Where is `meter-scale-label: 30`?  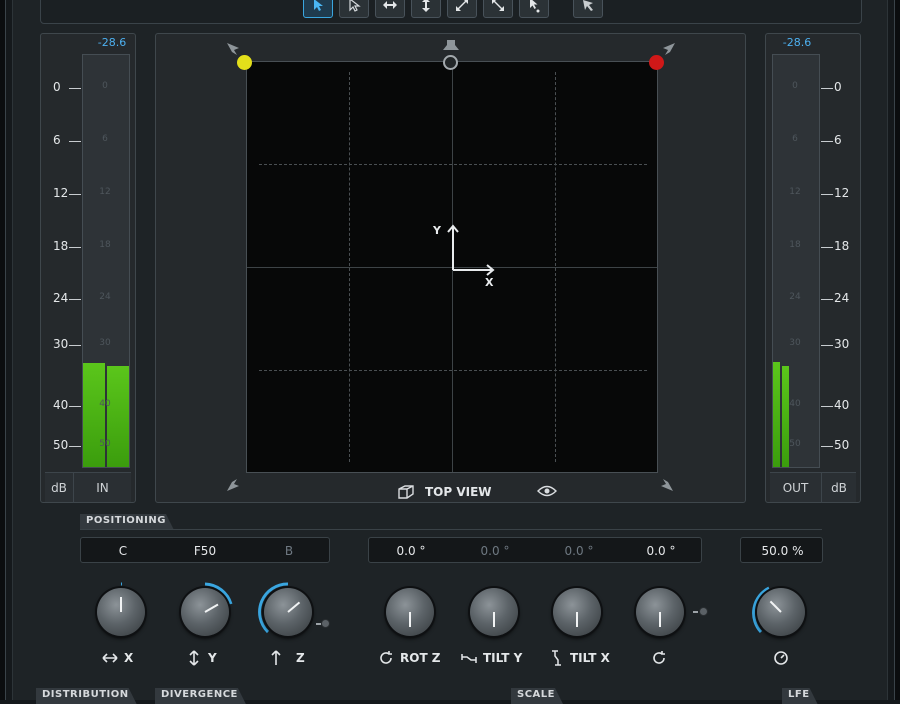
meter-scale-label: 30 is located at coordinates (61, 344).